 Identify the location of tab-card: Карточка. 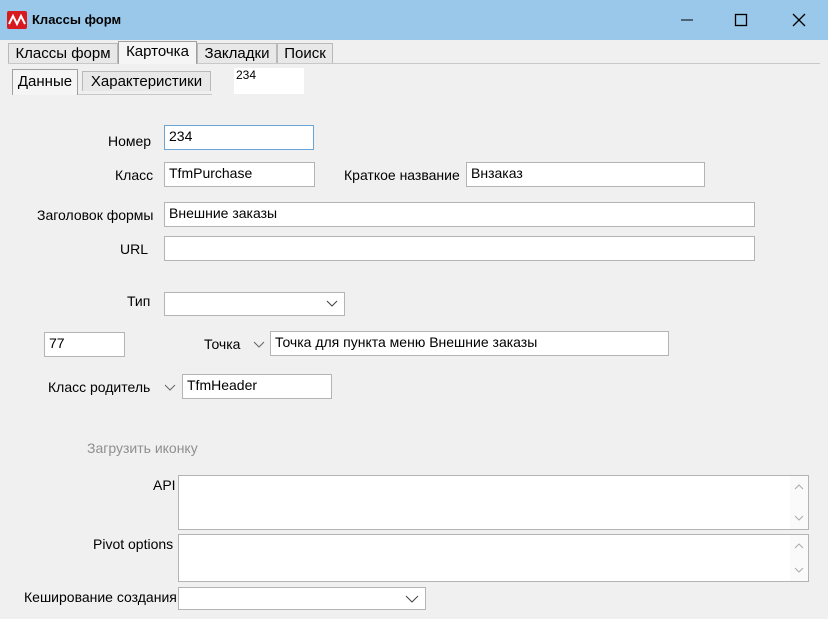
(157, 52).